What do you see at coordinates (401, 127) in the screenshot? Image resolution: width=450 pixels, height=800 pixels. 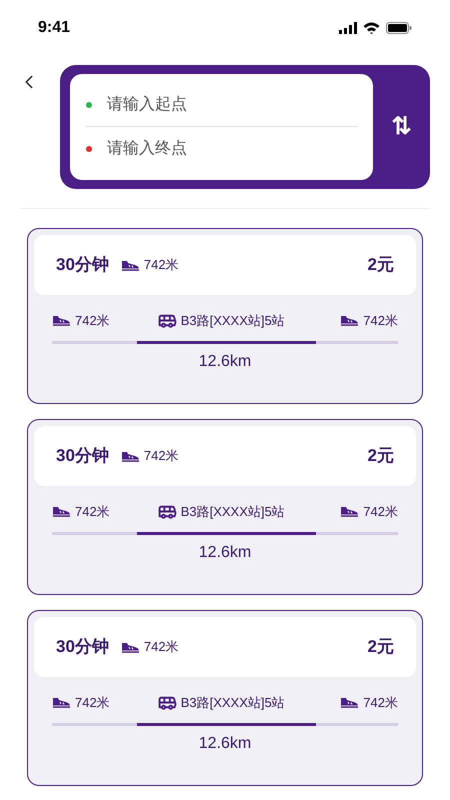 I see `swap-button: ⇅` at bounding box center [401, 127].